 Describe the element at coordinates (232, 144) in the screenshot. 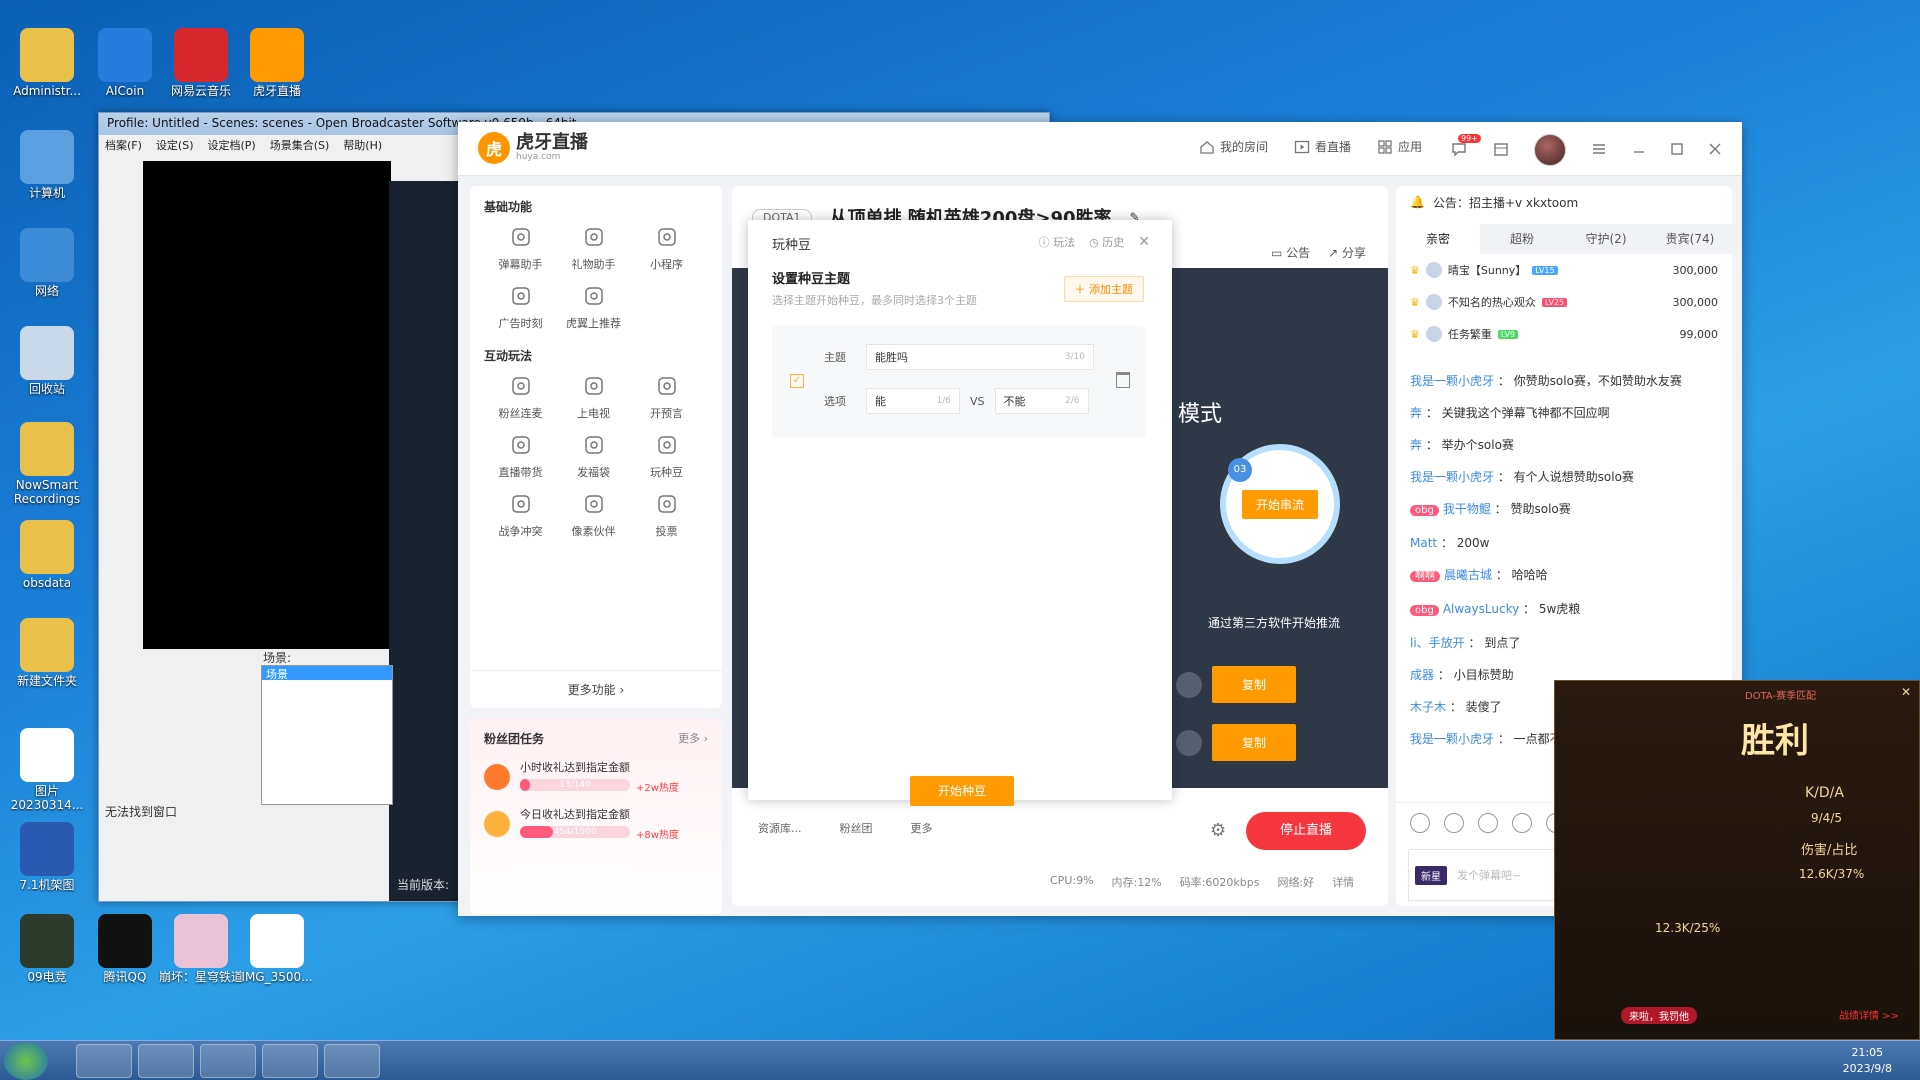

I see `obs-menu-profile: 设定档(P)` at that location.